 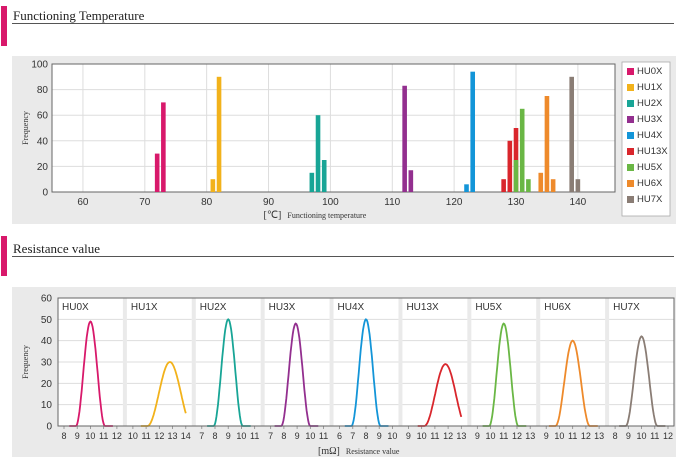 What do you see at coordinates (650, 71) in the screenshot?
I see `legend-label-hu0x: HU0X` at bounding box center [650, 71].